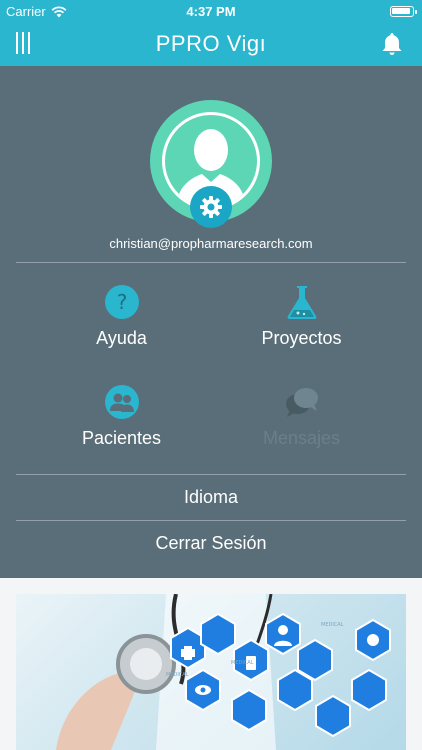 Image resolution: width=422 pixels, height=750 pixels. What do you see at coordinates (302, 402) in the screenshot?
I see `chat-bubbles-icon` at bounding box center [302, 402].